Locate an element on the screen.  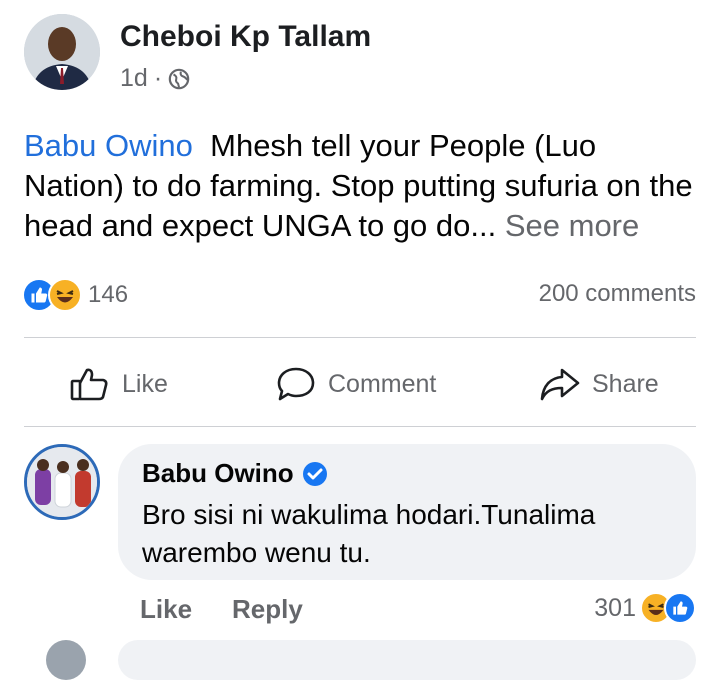
haha-reaction-icon is located at coordinates (65, 295).